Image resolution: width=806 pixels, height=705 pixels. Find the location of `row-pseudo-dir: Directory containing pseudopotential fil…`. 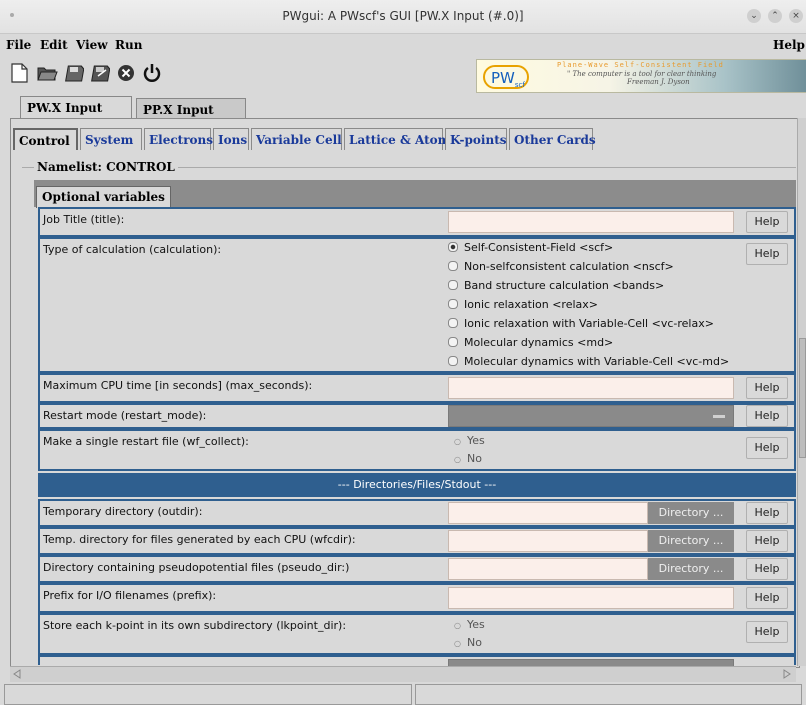

row-pseudo-dir: Directory containing pseudopotential fil… is located at coordinates (417, 569).